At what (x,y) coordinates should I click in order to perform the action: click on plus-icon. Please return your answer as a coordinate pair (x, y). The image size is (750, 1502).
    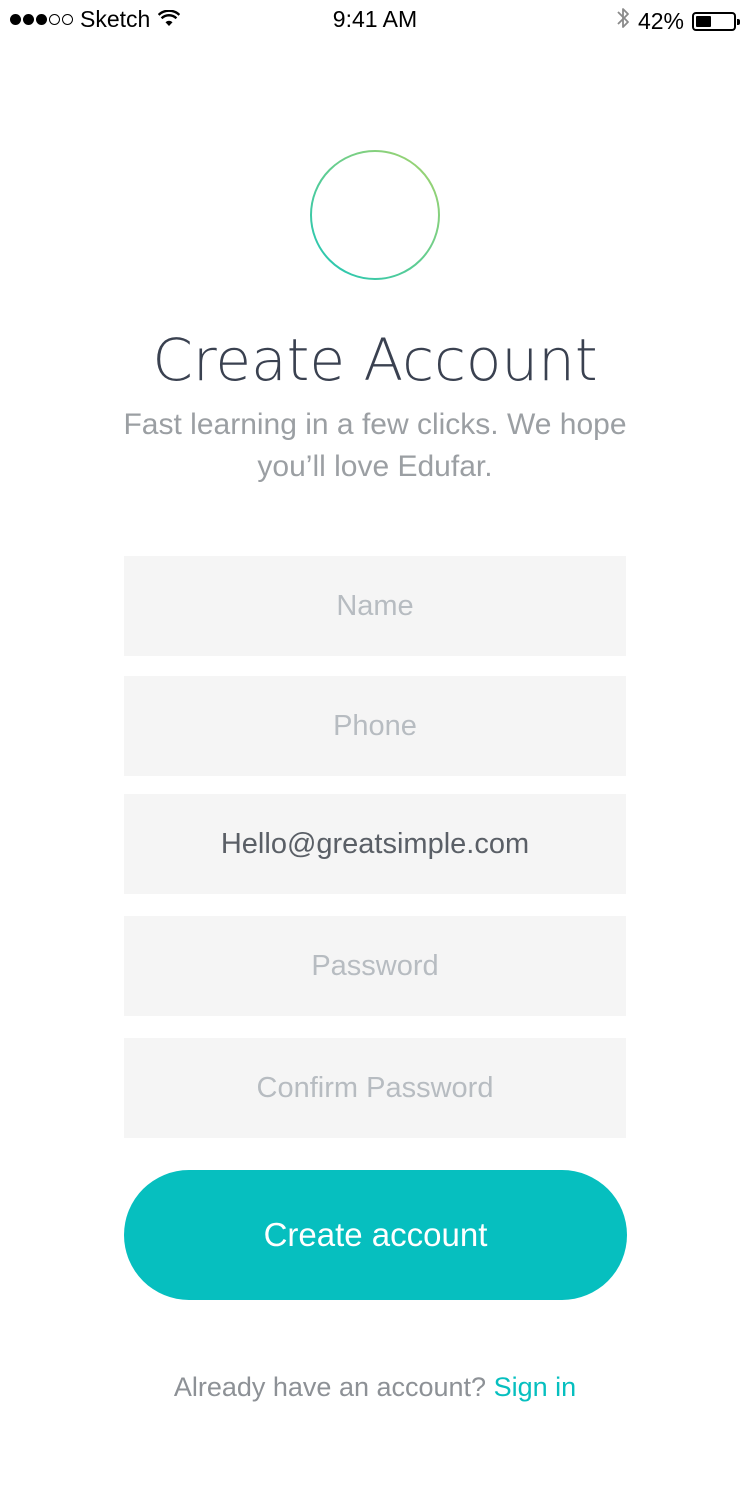
    Looking at the image, I should click on (375, 215).